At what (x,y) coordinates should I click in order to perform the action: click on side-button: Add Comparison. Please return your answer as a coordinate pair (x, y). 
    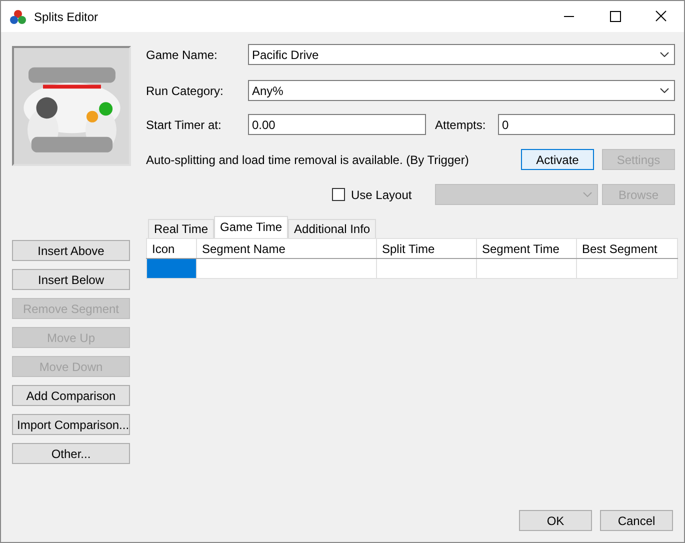
    Looking at the image, I should click on (71, 395).